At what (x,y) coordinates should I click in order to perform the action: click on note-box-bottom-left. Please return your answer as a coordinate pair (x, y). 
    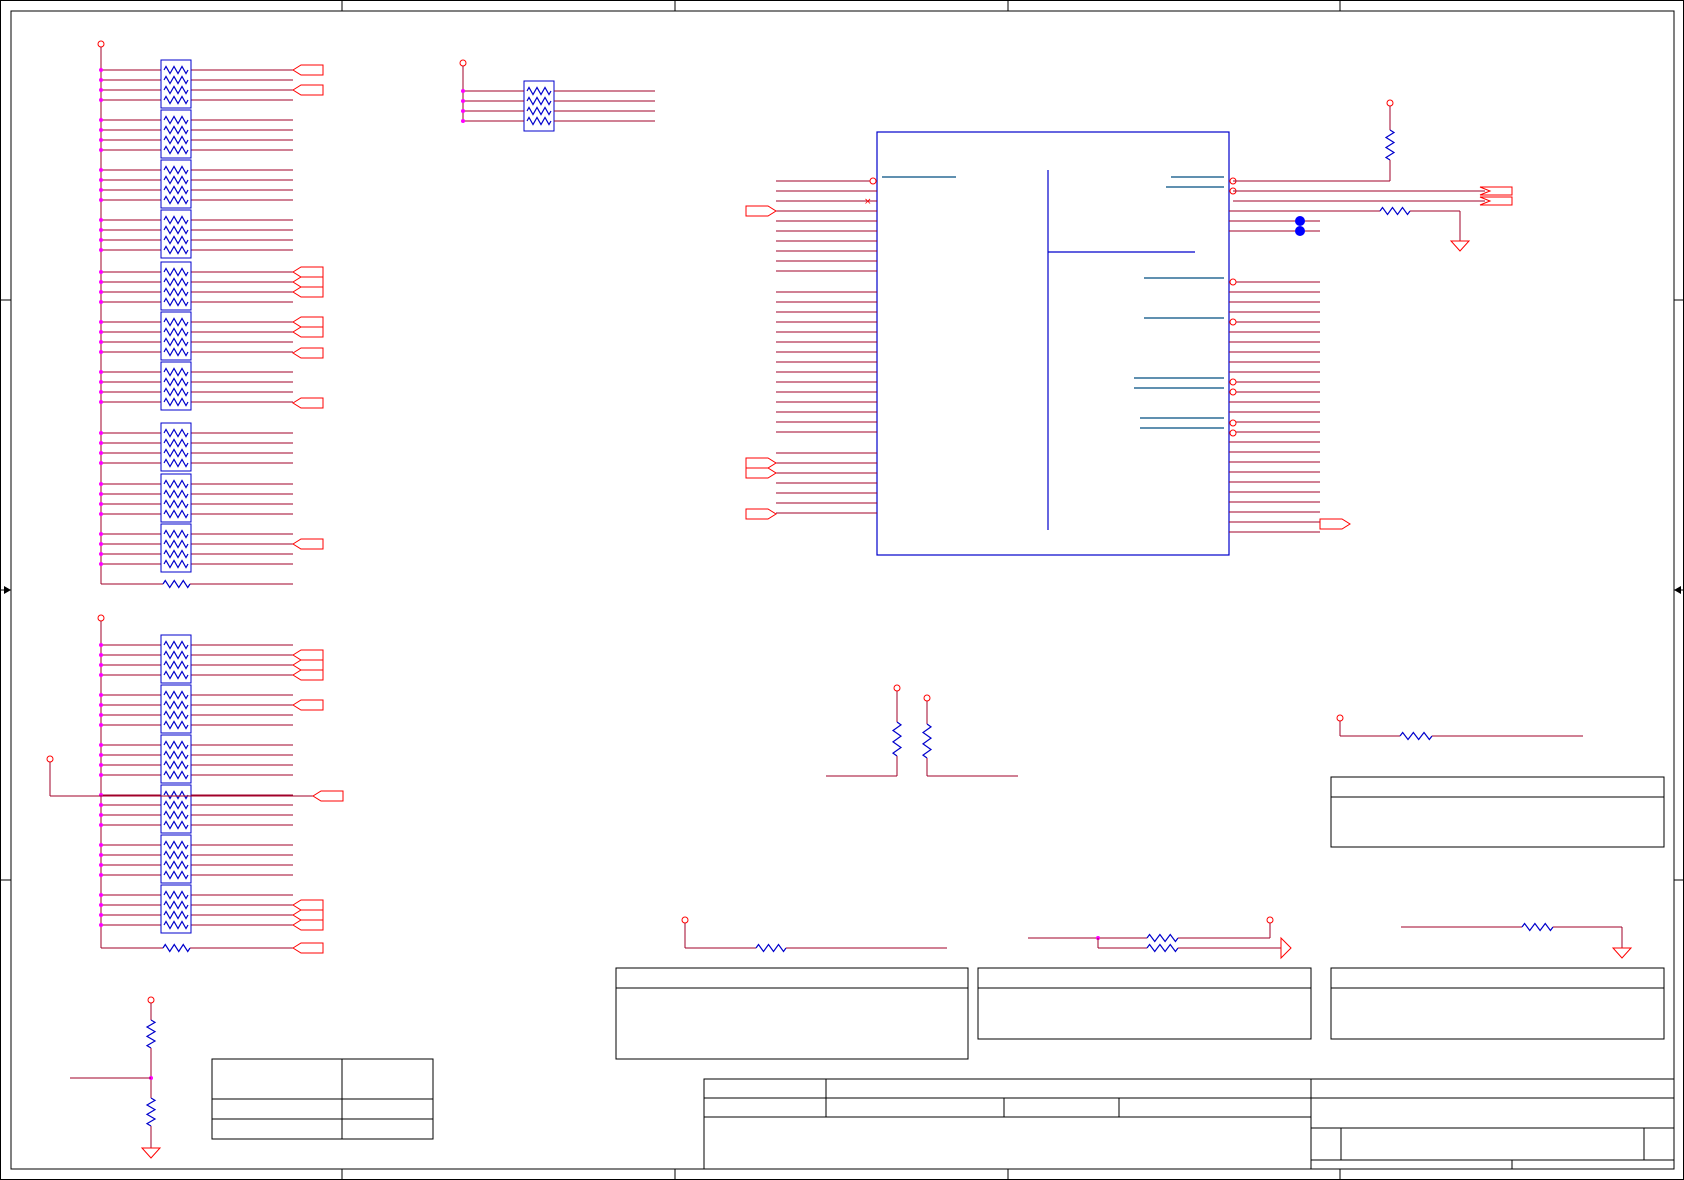
    Looking at the image, I should click on (792, 1013).